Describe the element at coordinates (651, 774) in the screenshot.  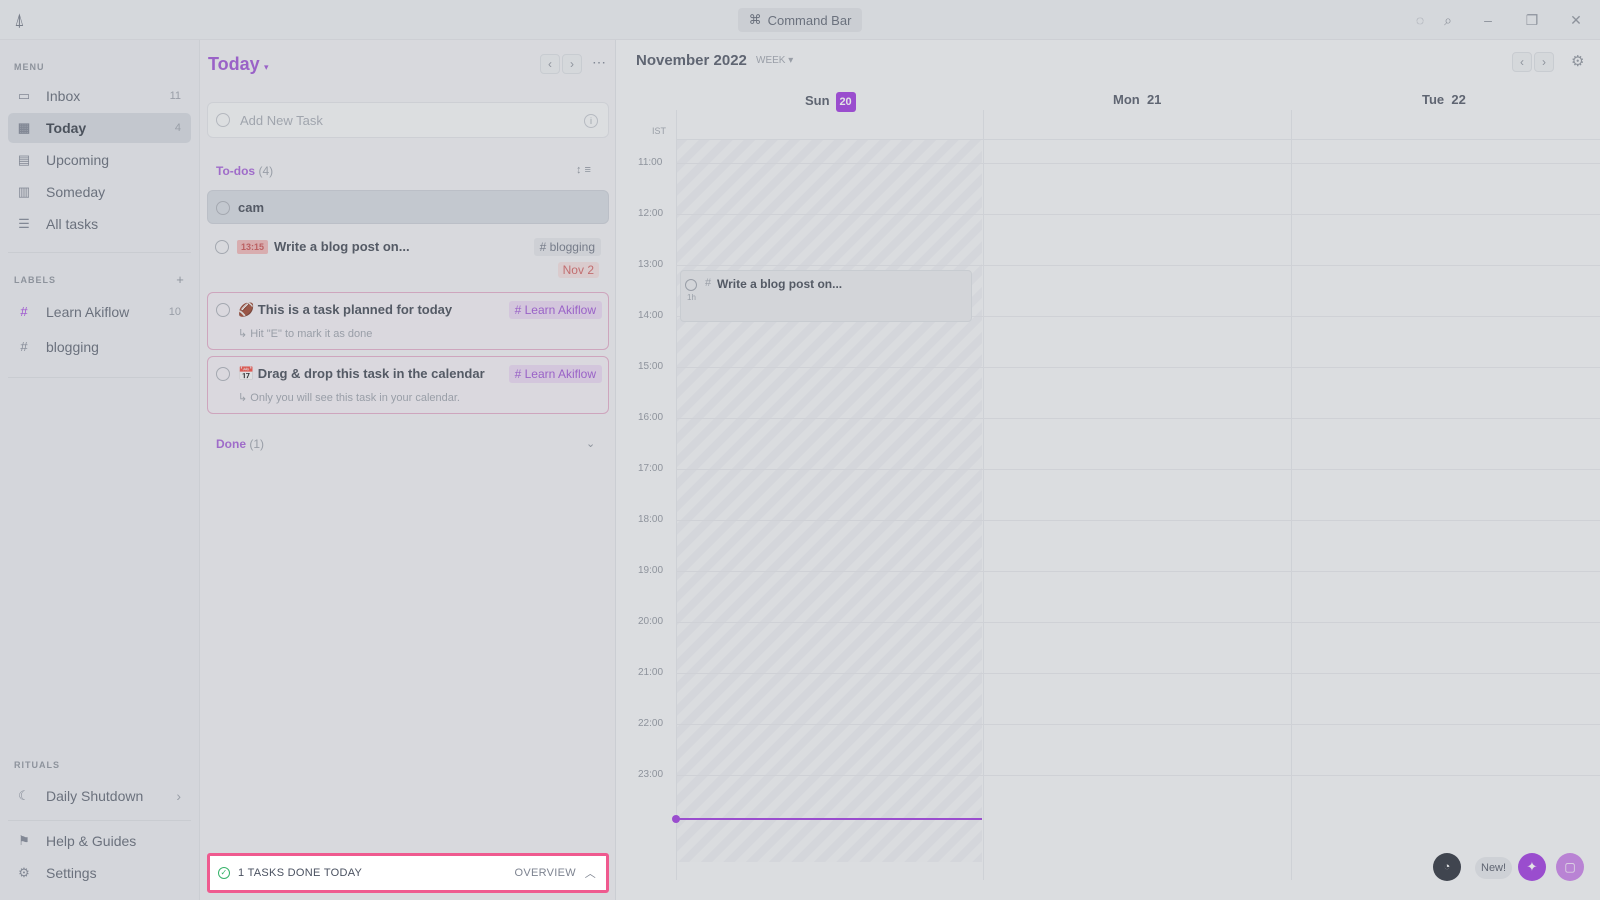
I see `hour-label: 23:00` at that location.